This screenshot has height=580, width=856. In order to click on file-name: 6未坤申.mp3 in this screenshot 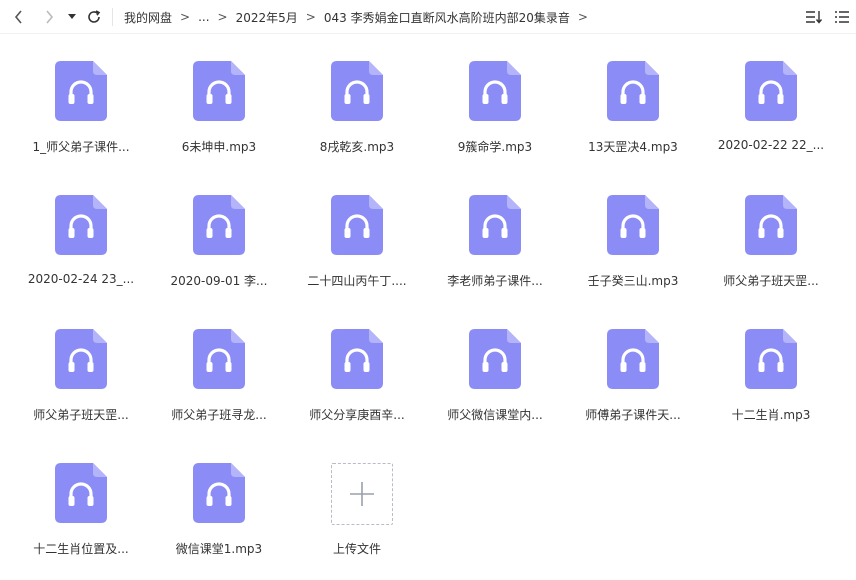, I will do `click(219, 147)`.